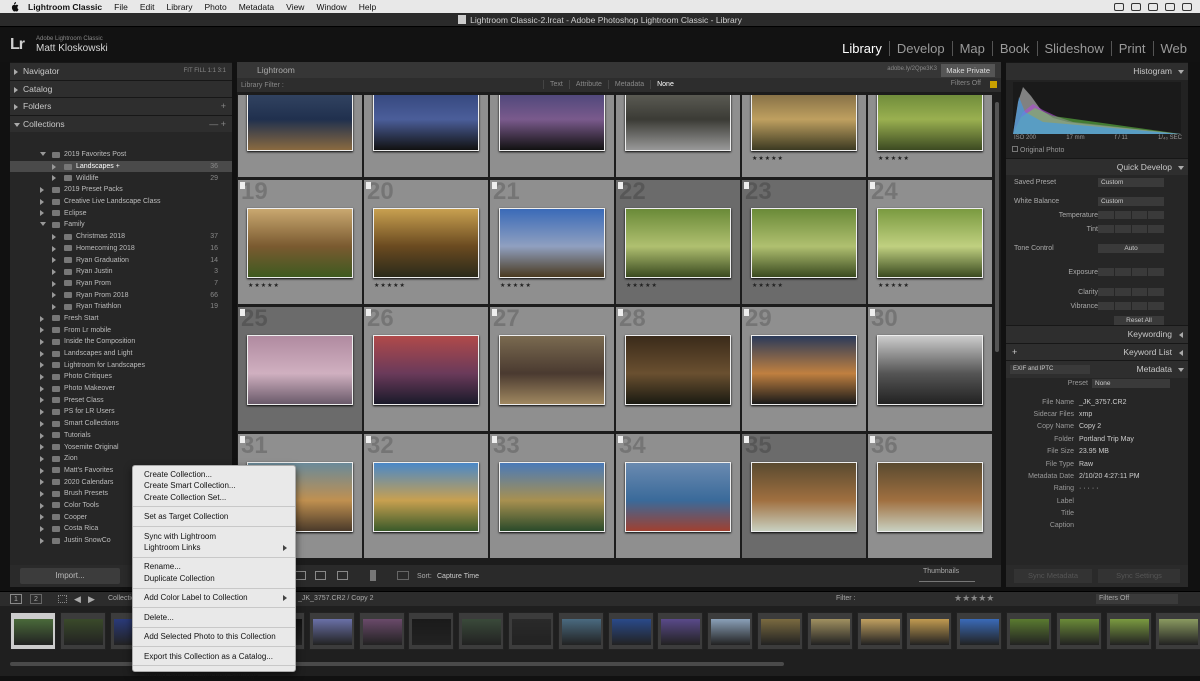 This screenshot has height=681, width=1200. Describe the element at coordinates (968, 70) in the screenshot. I see `make-private-button: Make Private` at that location.